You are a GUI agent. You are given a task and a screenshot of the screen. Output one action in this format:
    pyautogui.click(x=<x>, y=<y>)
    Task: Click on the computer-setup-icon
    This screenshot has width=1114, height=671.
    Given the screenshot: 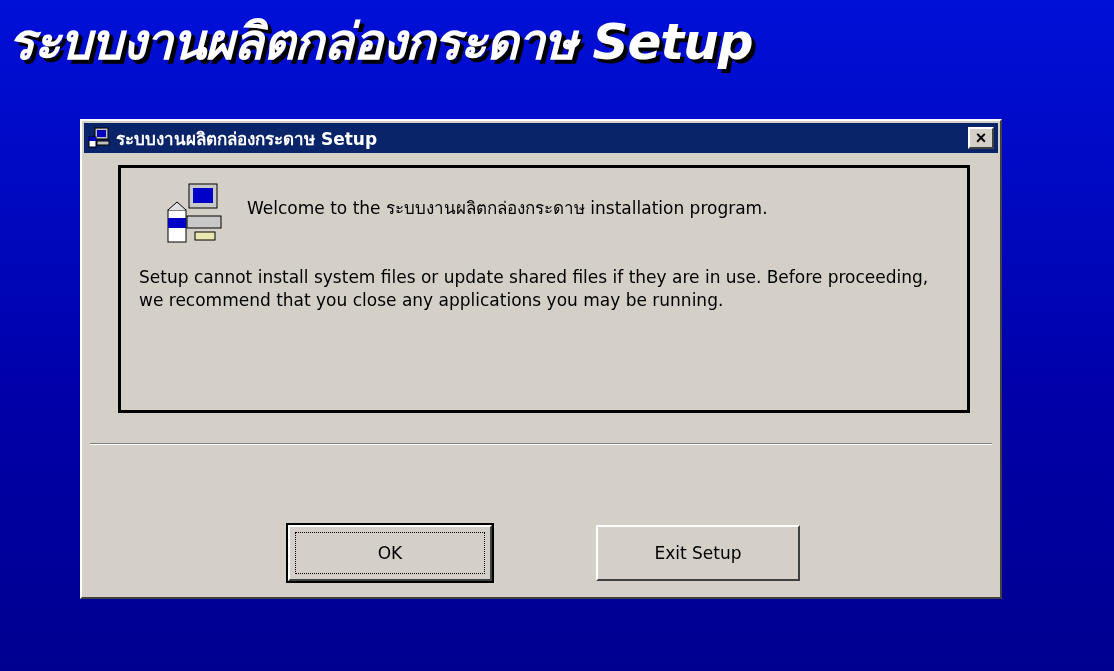 What is the action you would take?
    pyautogui.click(x=194, y=213)
    